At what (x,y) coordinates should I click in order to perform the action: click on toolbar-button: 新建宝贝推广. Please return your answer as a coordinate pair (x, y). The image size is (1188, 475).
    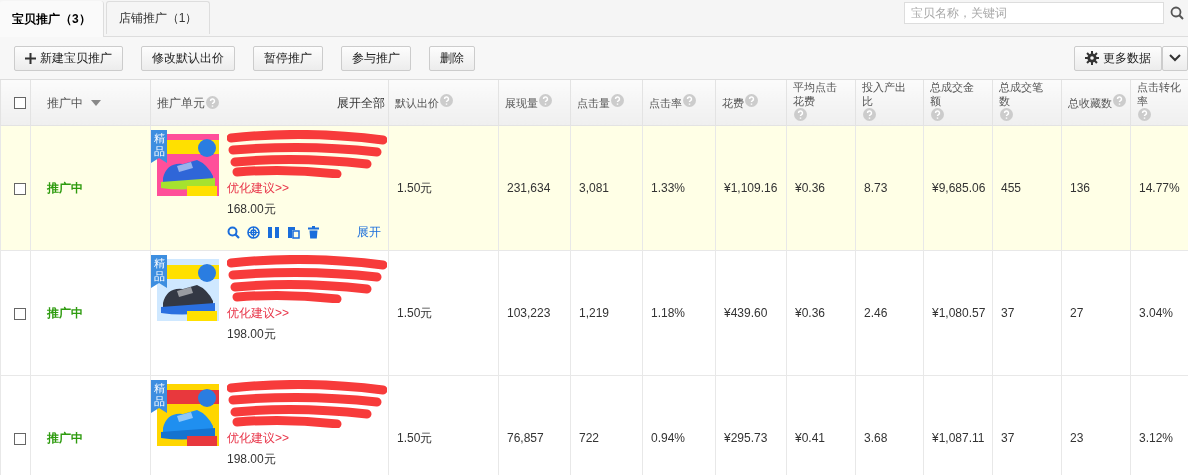
    Looking at the image, I should click on (68, 58).